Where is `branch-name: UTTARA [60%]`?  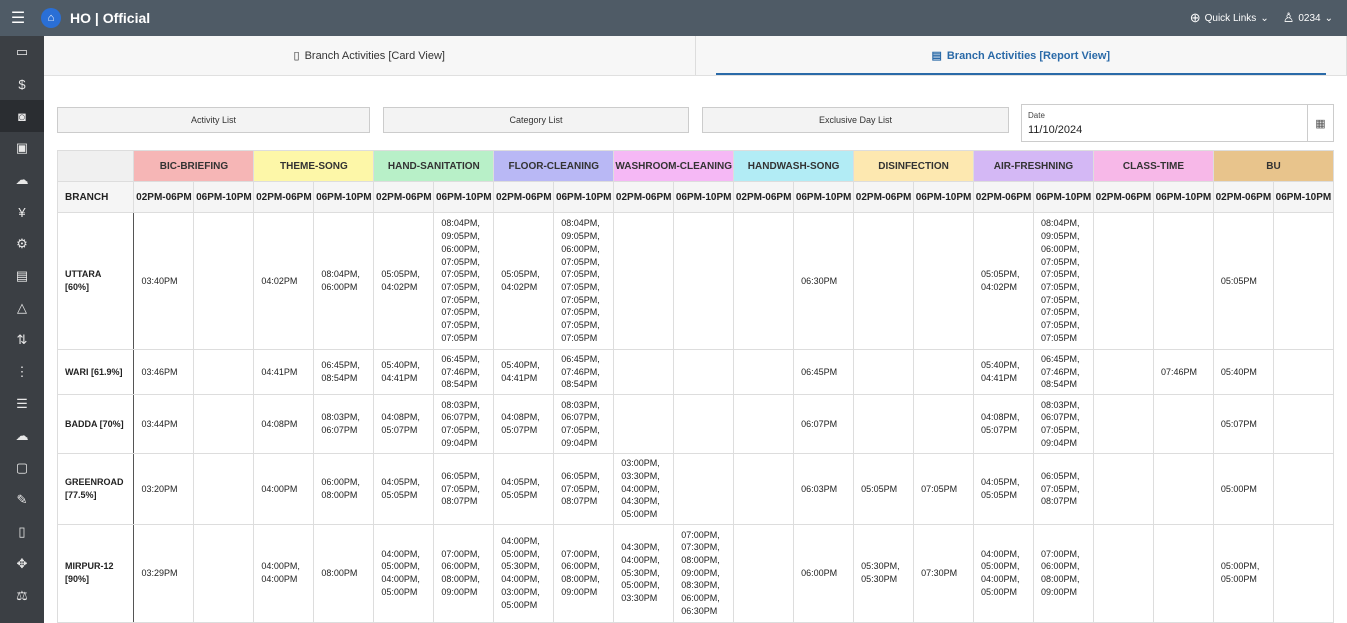 branch-name: UTTARA [60%] is located at coordinates (96, 281).